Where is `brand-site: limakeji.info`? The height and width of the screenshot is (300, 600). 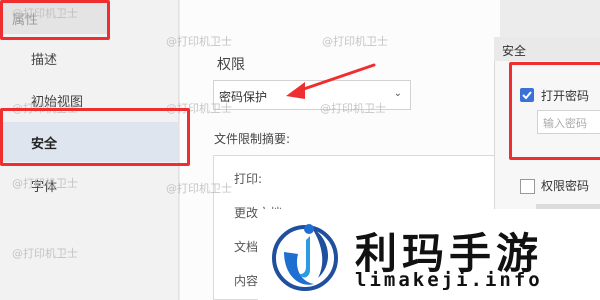 brand-site: limakeji.info is located at coordinates (449, 280).